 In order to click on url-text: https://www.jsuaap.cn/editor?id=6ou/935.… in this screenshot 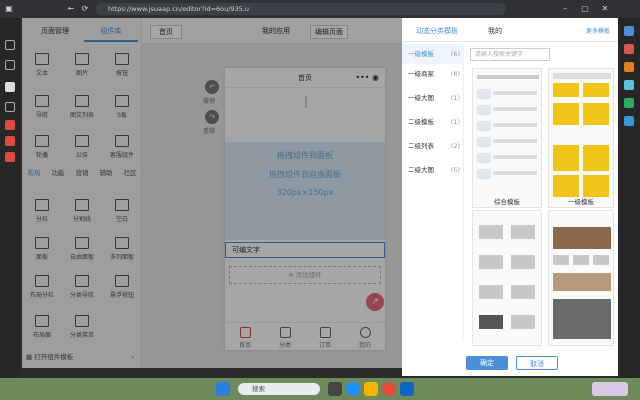, I will do `click(179, 9)`.